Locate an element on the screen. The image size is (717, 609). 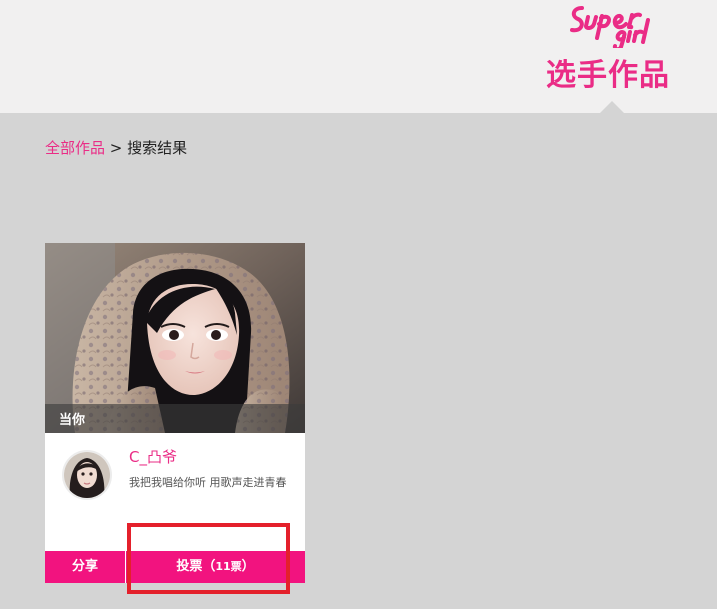
work-title-bar: 当你 is located at coordinates (175, 418).